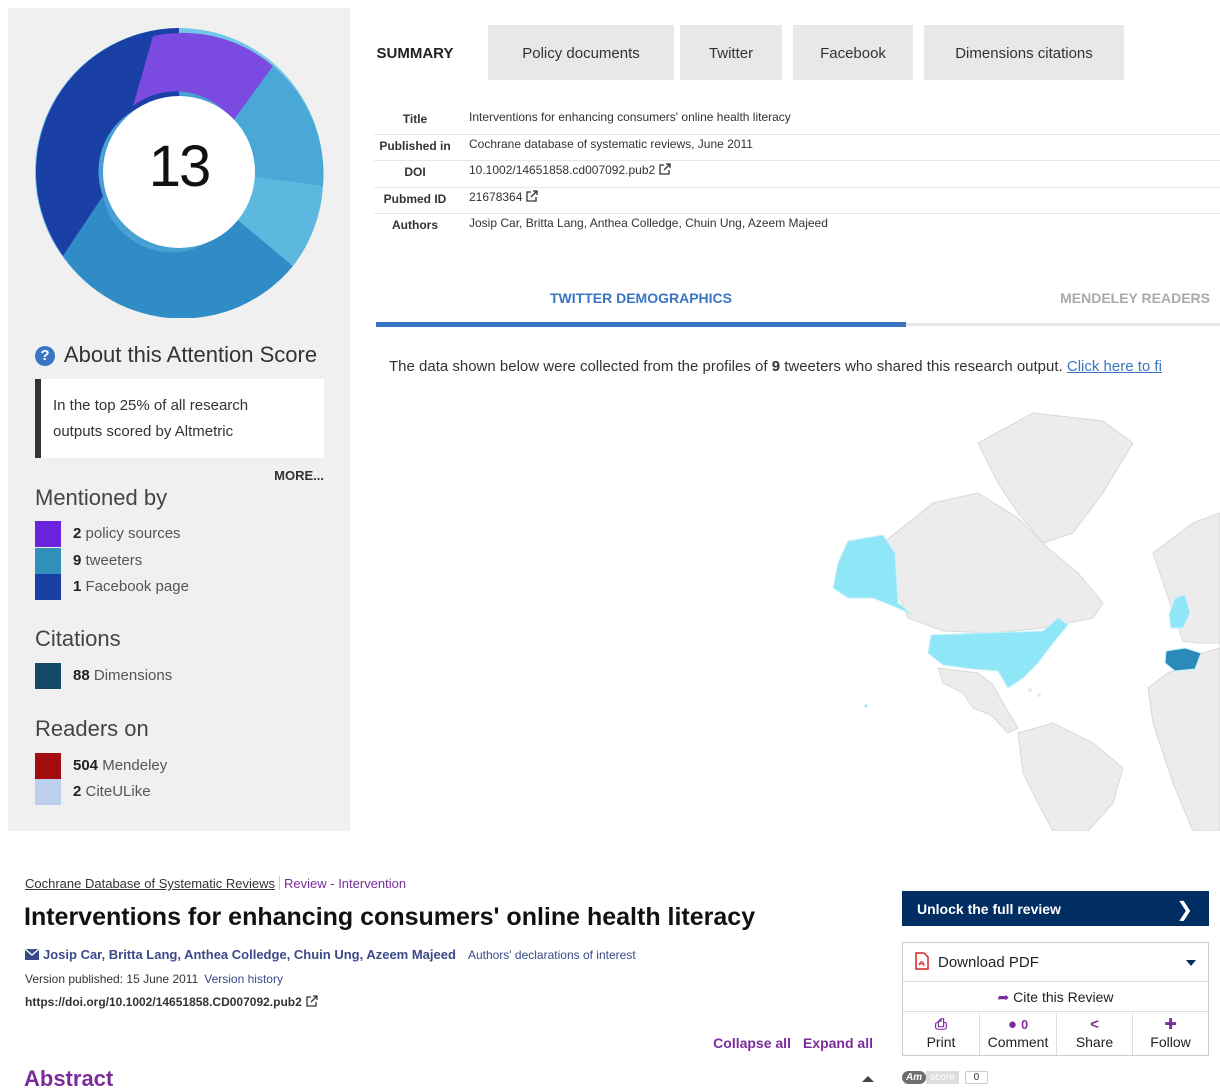 The height and width of the screenshot is (1092, 1220). I want to click on comment-button: ● 0 Comment, so click(1018, 1034).